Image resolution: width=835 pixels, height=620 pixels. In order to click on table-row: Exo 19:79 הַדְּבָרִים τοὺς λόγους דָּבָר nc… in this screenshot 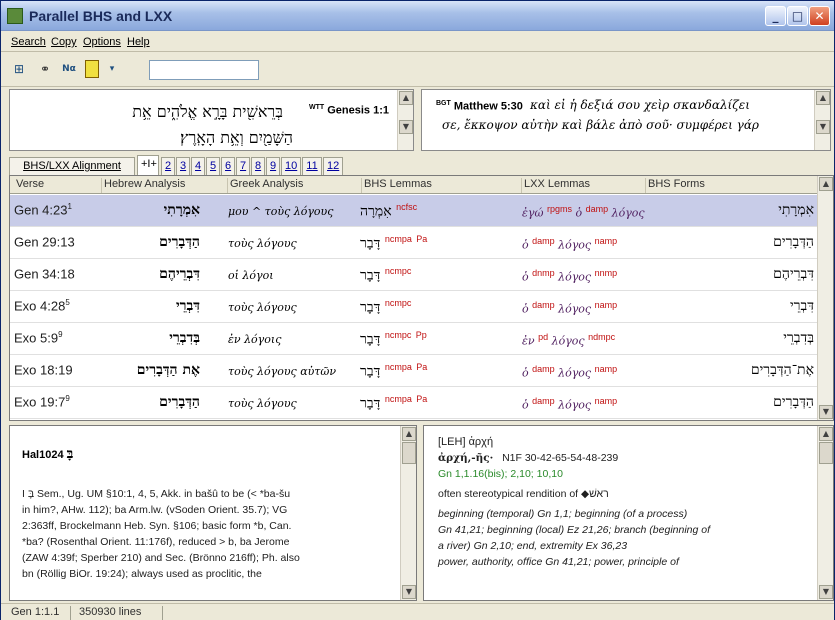, I will do `click(414, 403)`.